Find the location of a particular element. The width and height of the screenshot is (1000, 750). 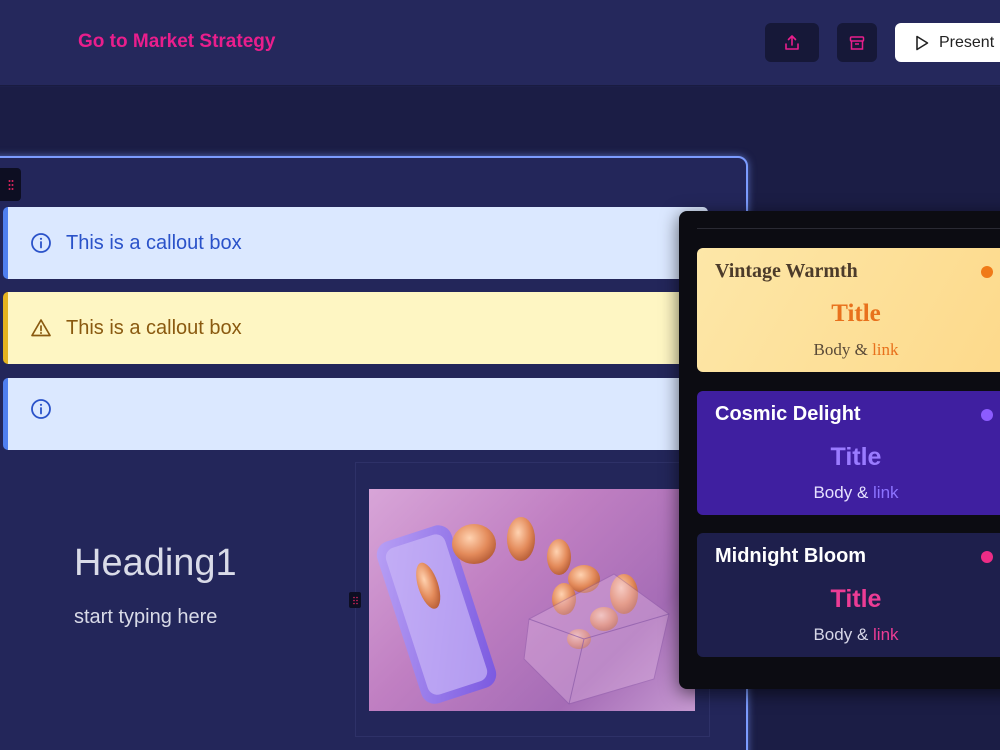

present-button: Present is located at coordinates (947, 42).